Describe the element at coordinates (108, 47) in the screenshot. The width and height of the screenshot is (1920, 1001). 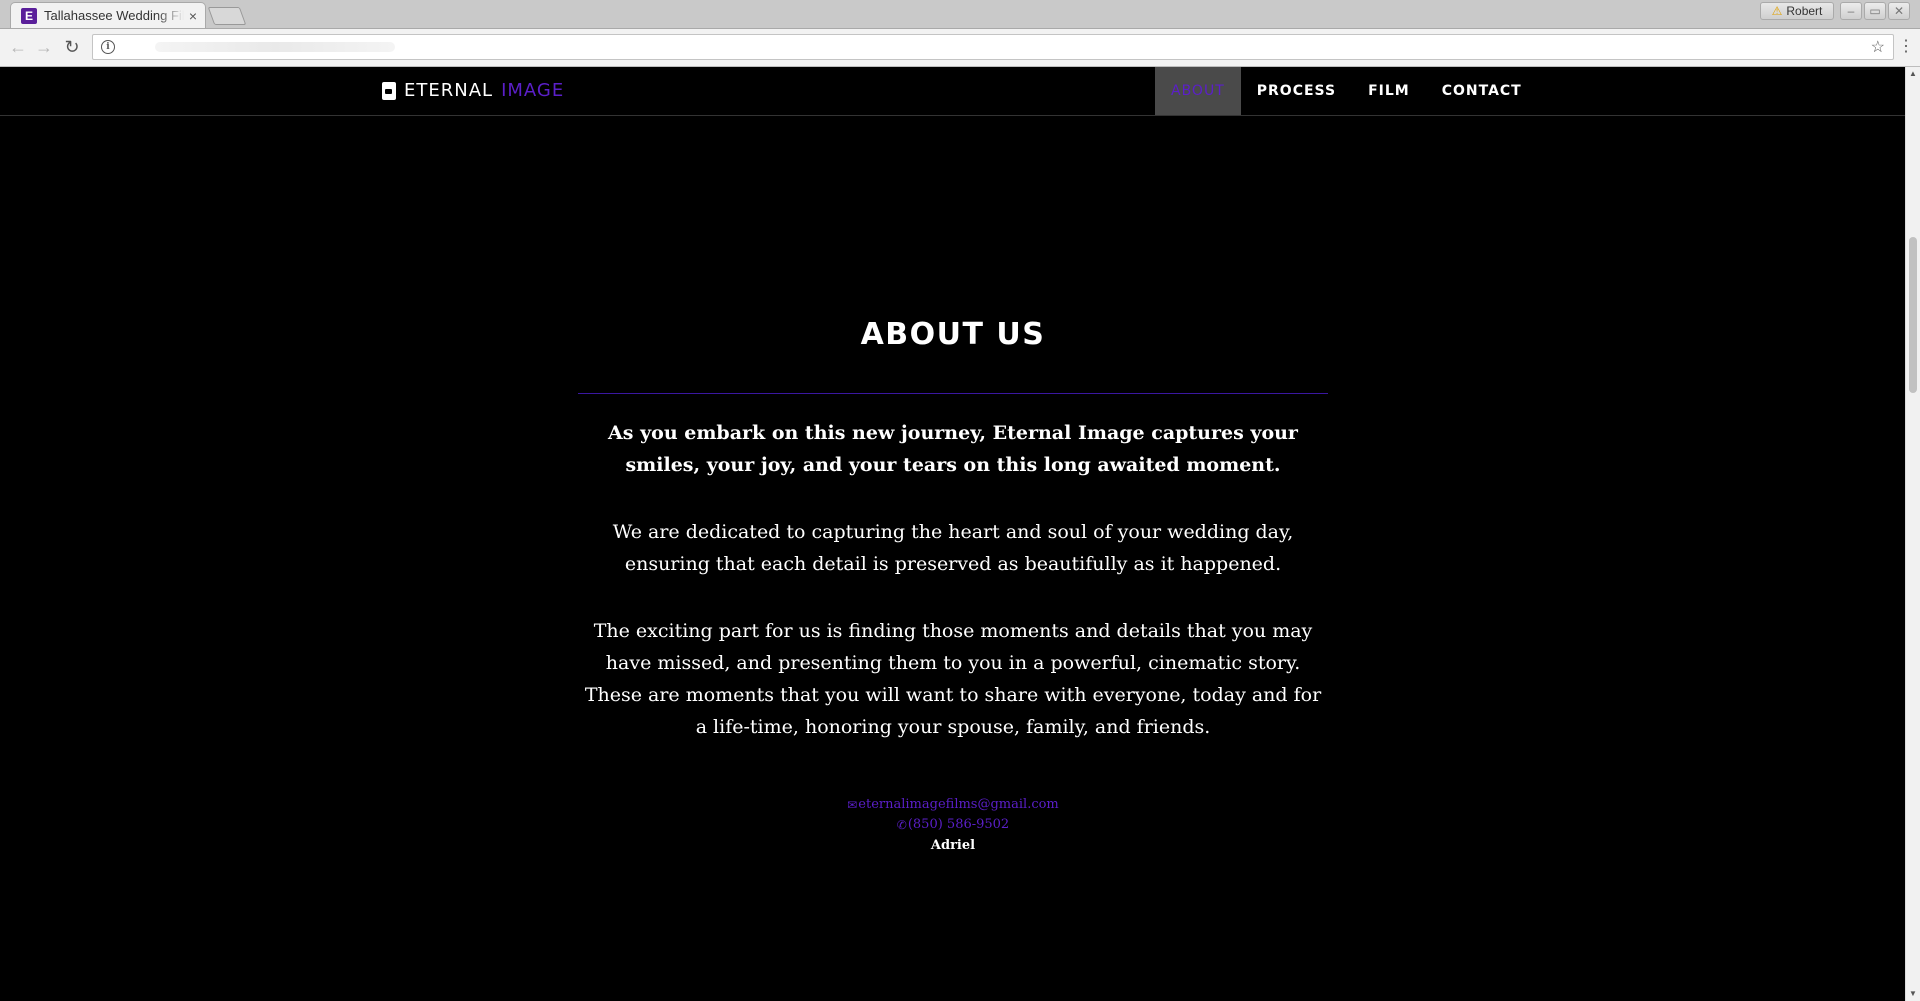
I see `site-info-icon: i` at that location.